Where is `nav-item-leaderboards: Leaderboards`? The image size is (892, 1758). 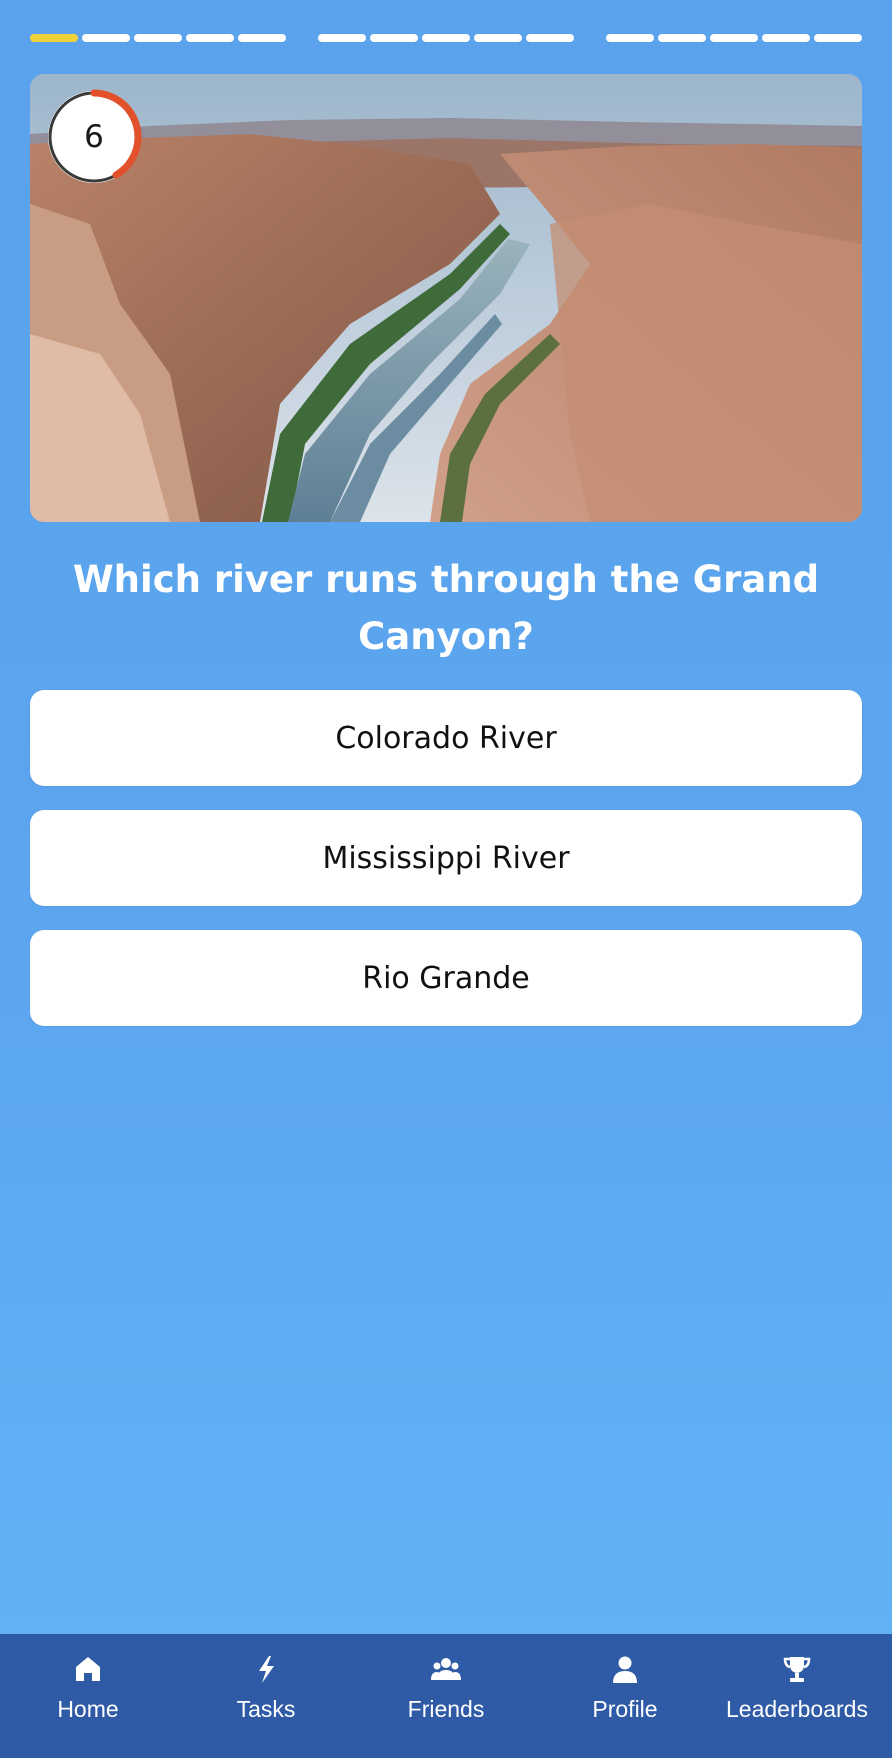 nav-item-leaderboards: Leaderboards is located at coordinates (797, 1696).